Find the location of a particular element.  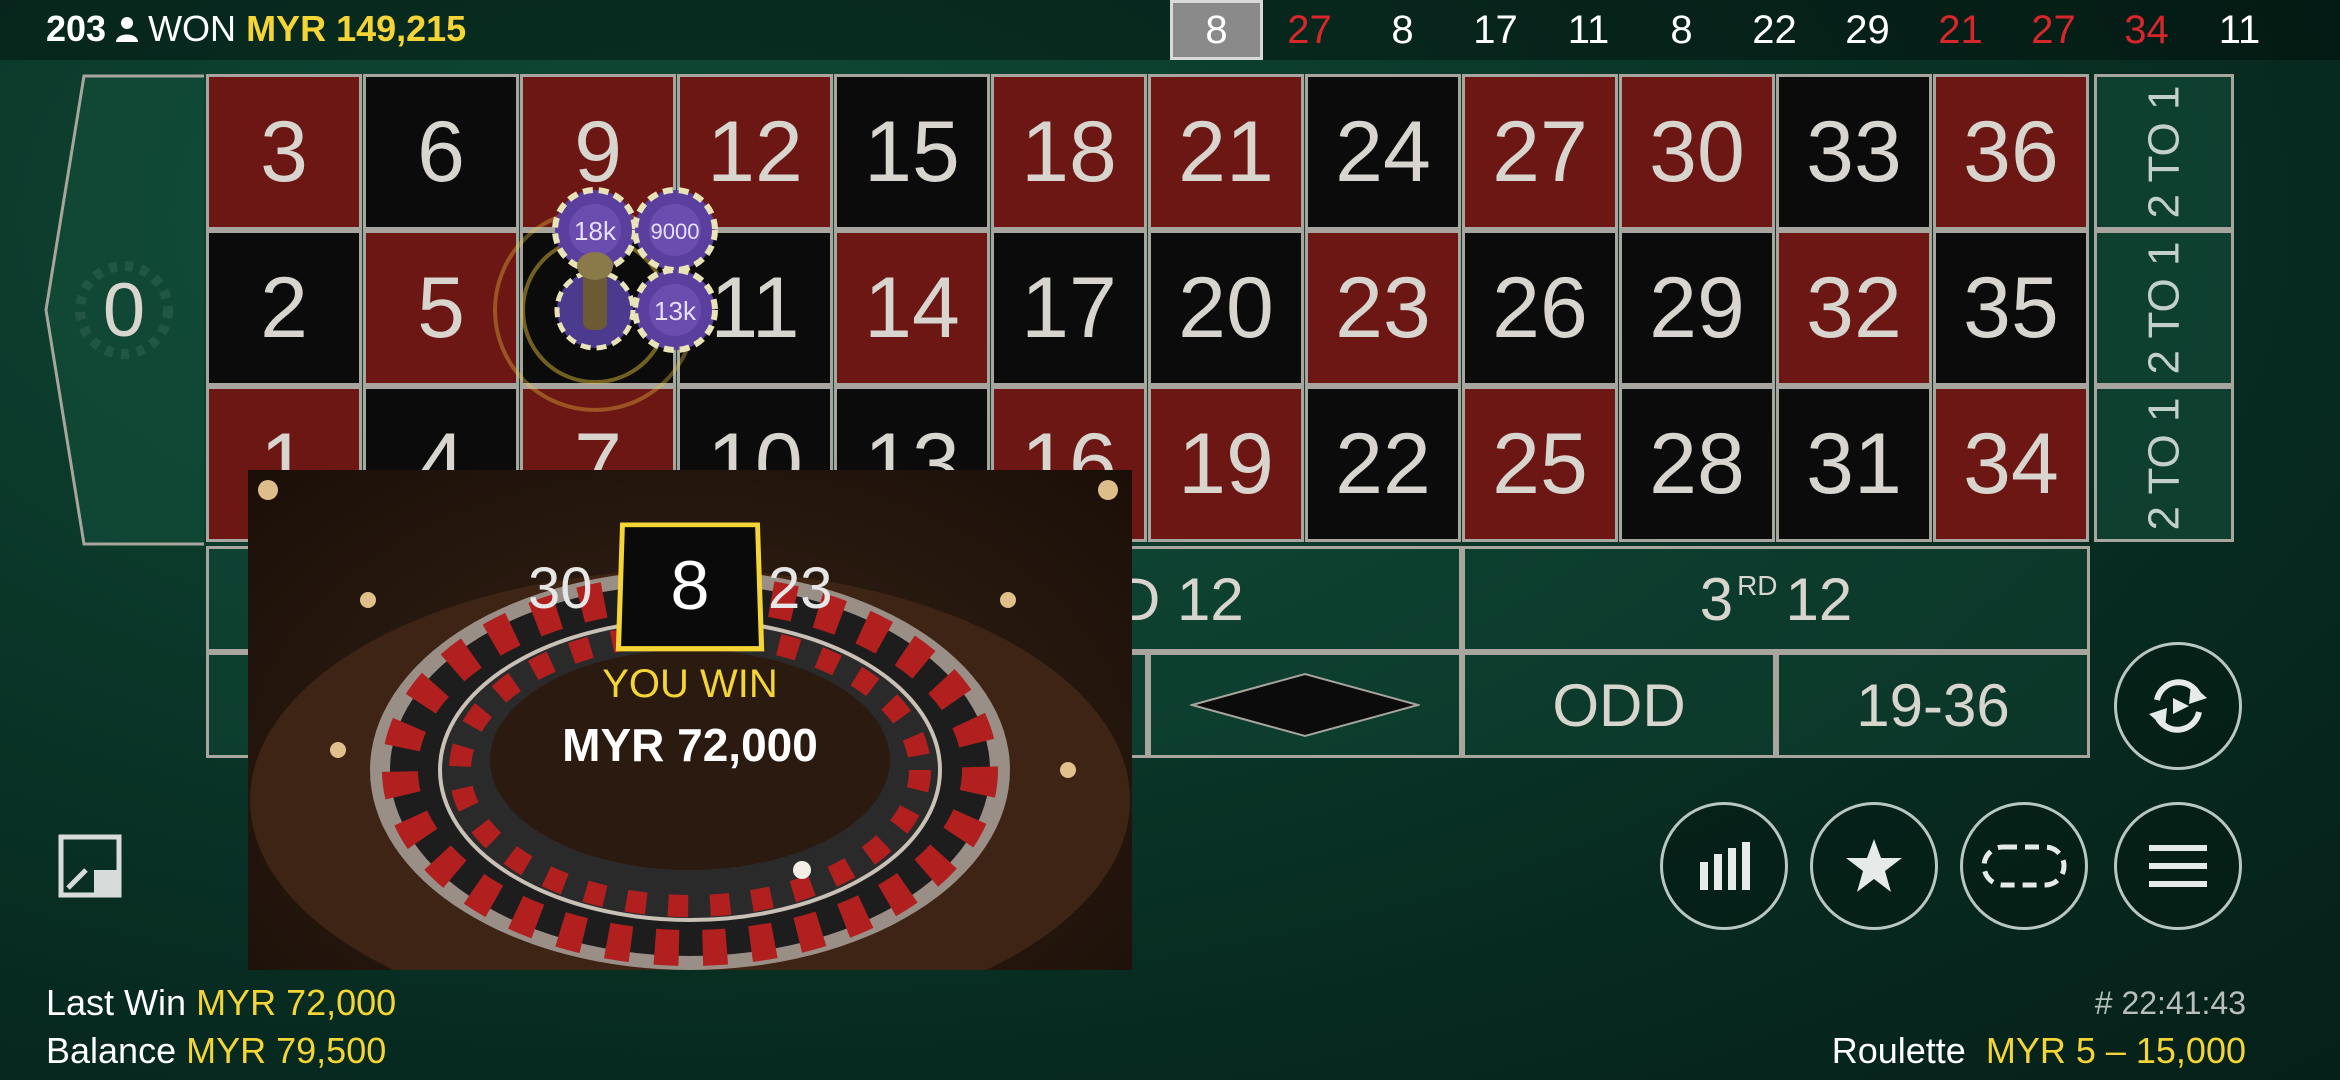

outside-black is located at coordinates (1305, 705).